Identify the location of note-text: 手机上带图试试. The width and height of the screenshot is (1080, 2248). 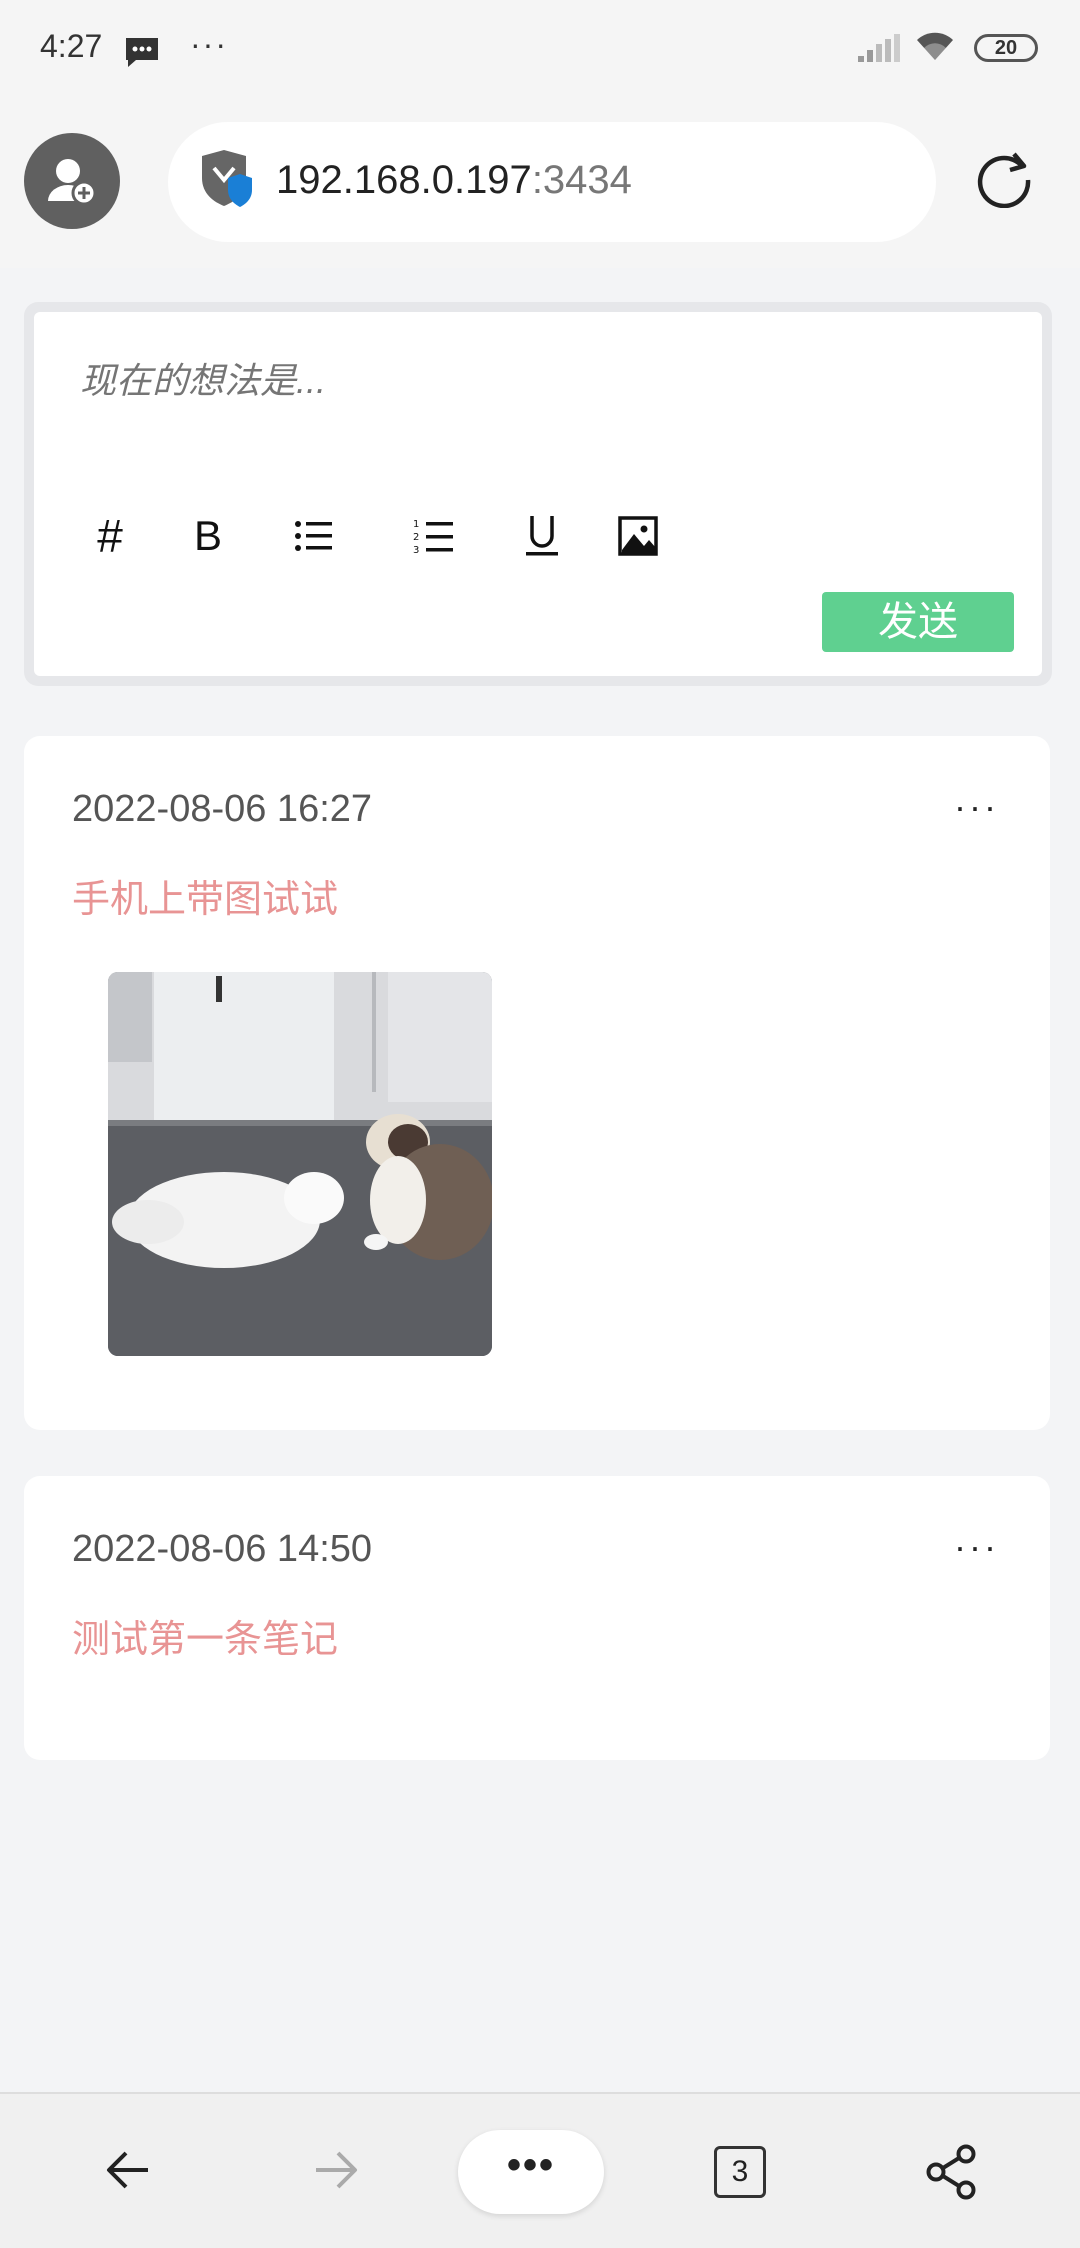
(205, 900).